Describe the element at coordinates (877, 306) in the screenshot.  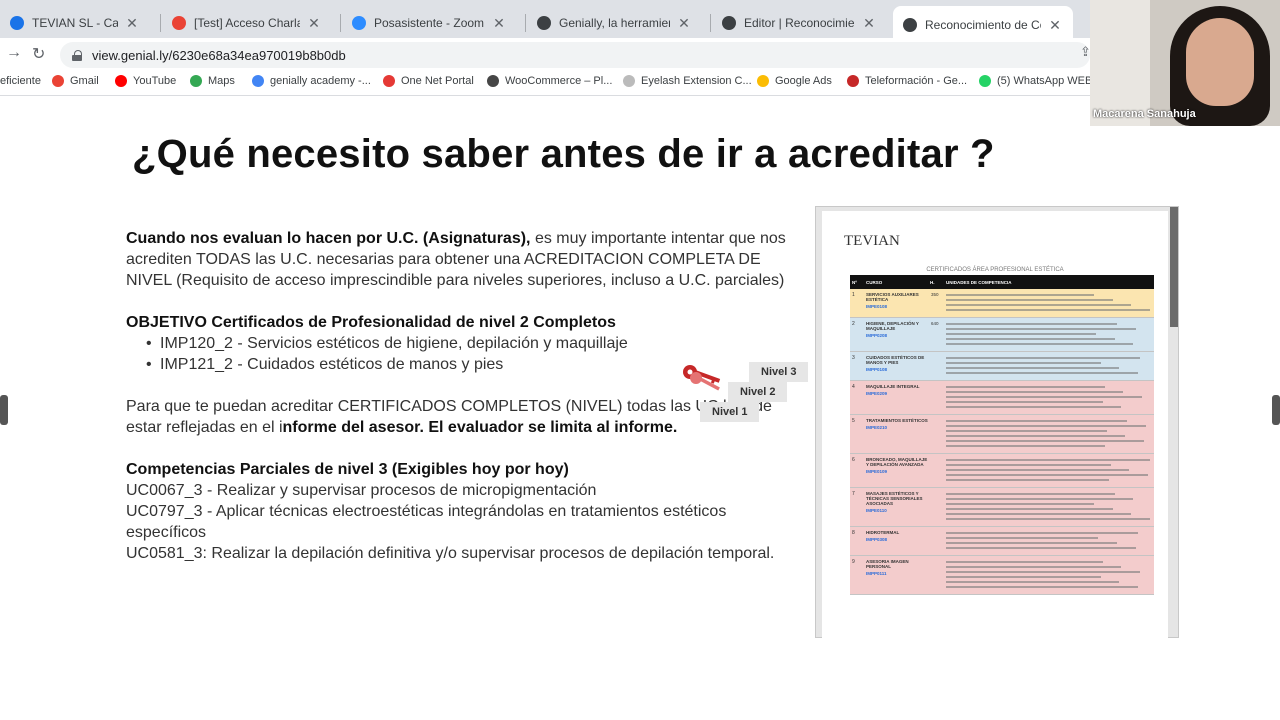
I see `course-code: IMPE0108` at that location.